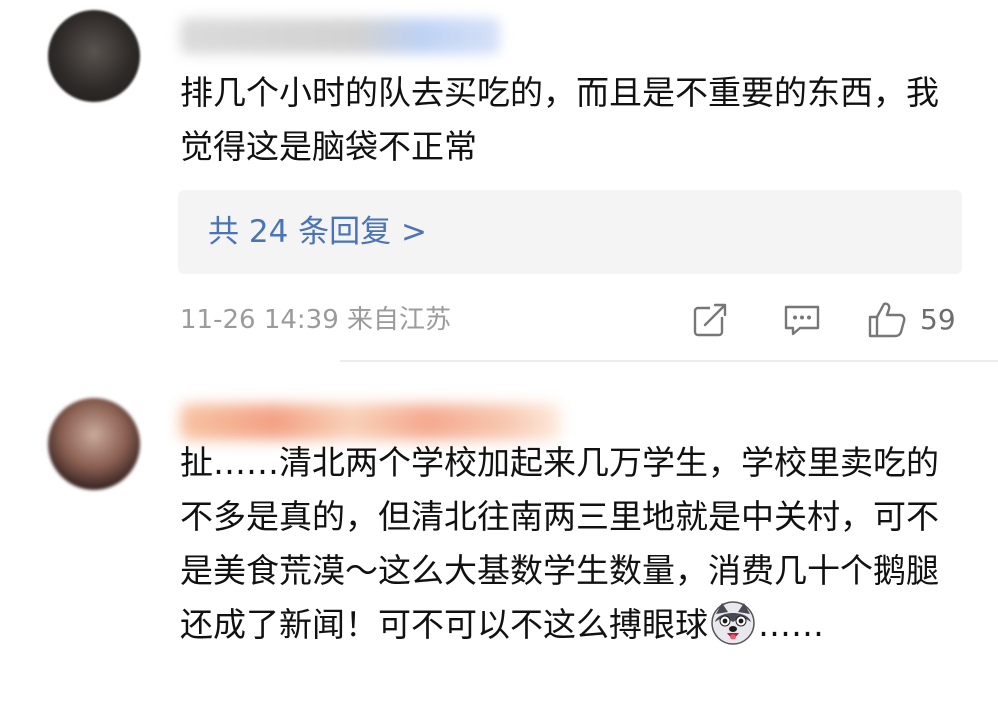 This screenshot has height=722, width=998. I want to click on comment-button, so click(804, 320).